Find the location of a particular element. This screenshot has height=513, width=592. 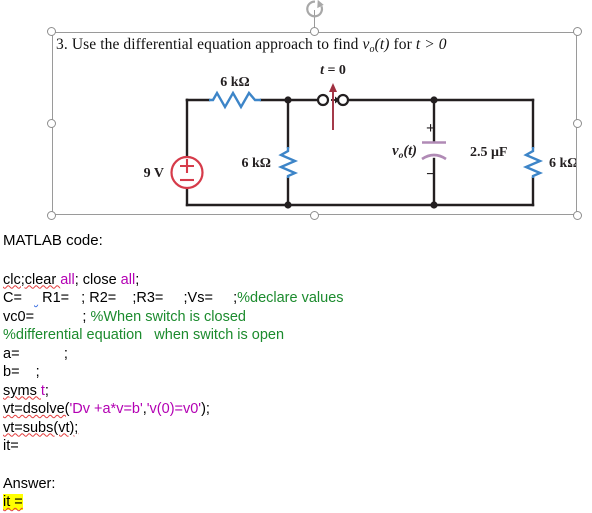

line-dsolve: vt=dsolve('Dv +a*v=b','v(0)=v0'); is located at coordinates (106, 409).